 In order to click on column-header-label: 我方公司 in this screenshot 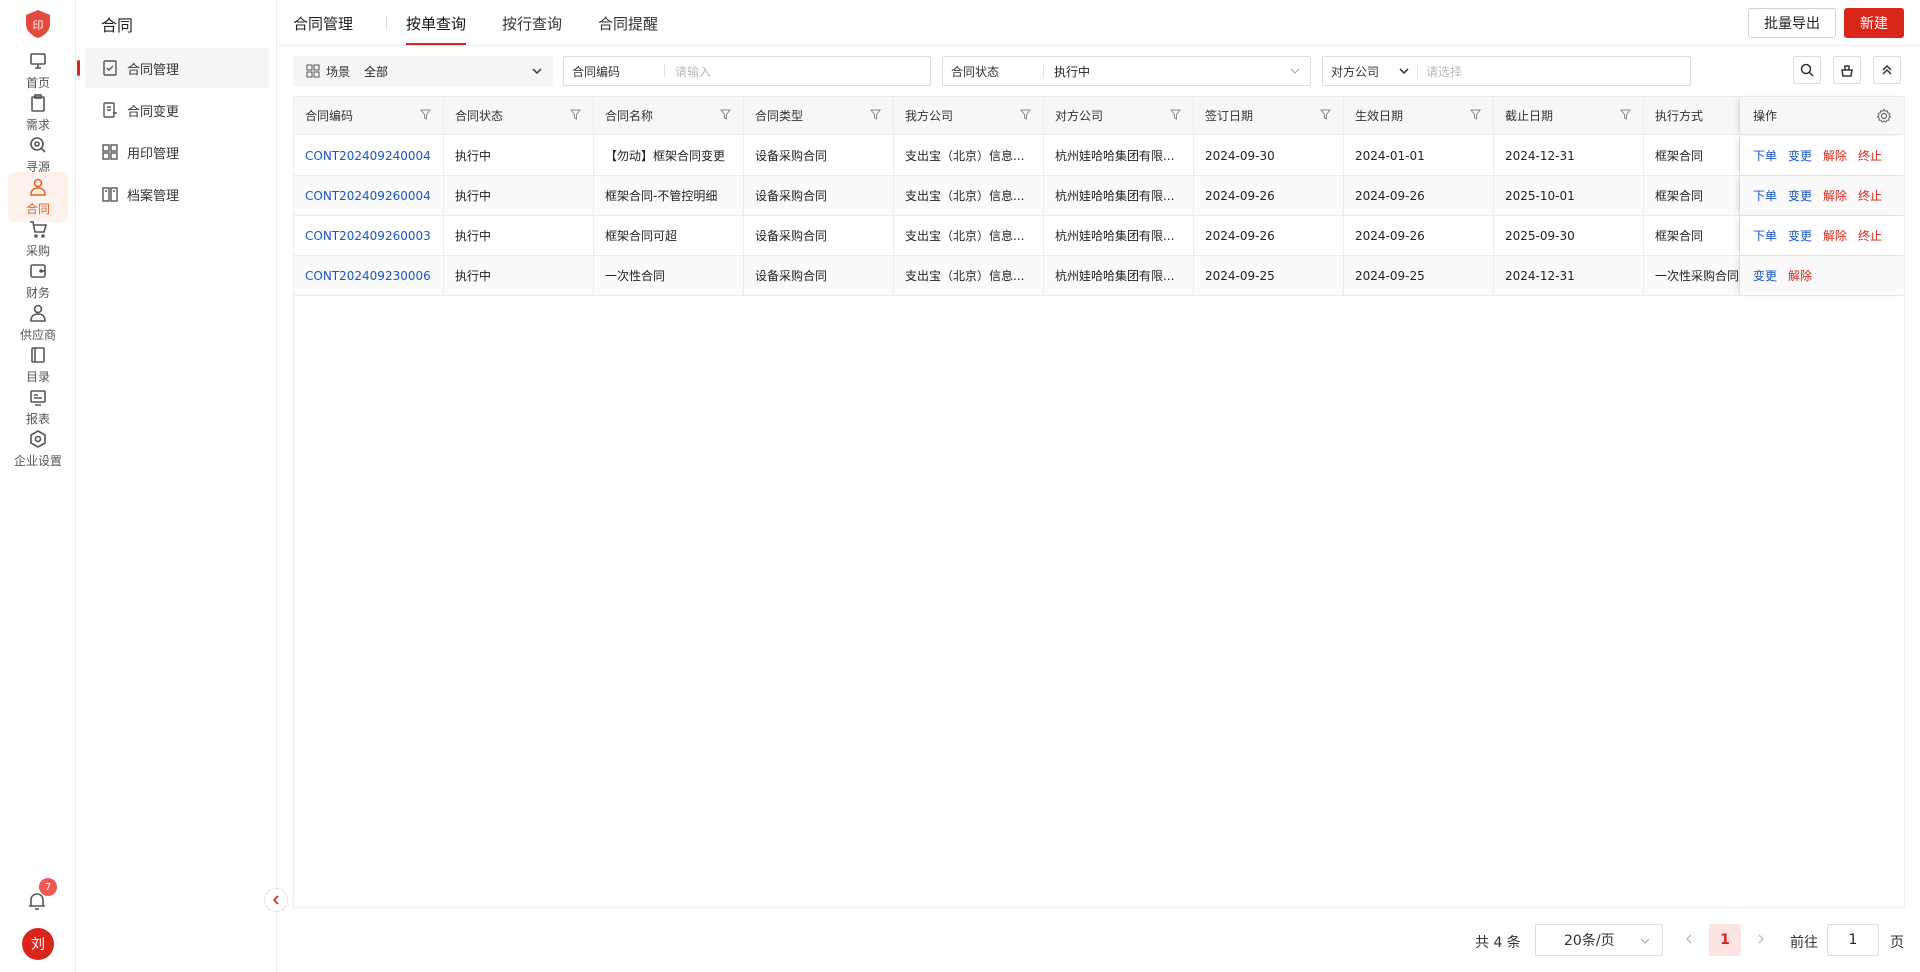, I will do `click(929, 116)`.